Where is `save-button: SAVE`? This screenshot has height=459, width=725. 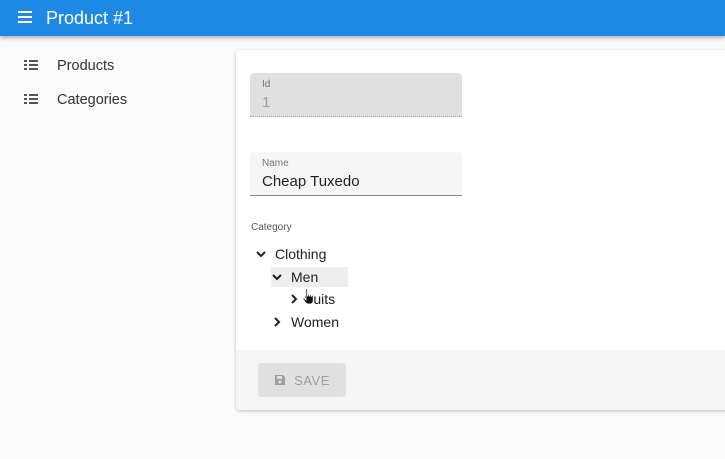 save-button: SAVE is located at coordinates (302, 380).